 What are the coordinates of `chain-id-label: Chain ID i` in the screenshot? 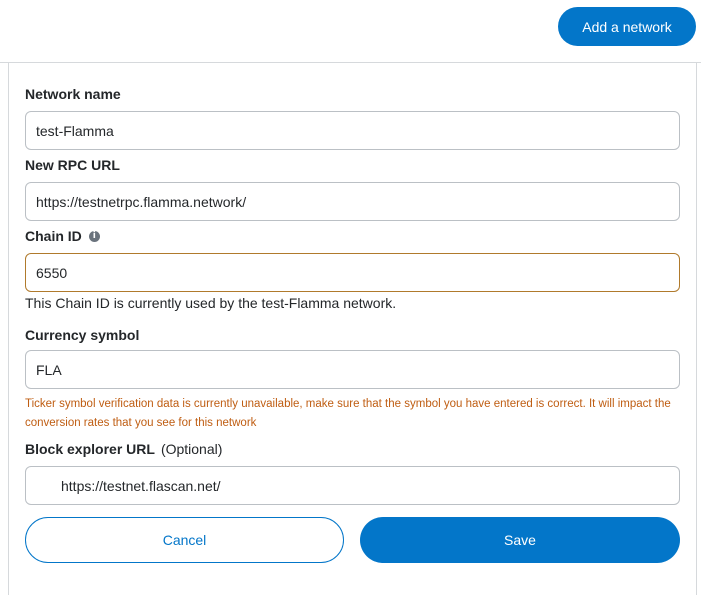 It's located at (62, 236).